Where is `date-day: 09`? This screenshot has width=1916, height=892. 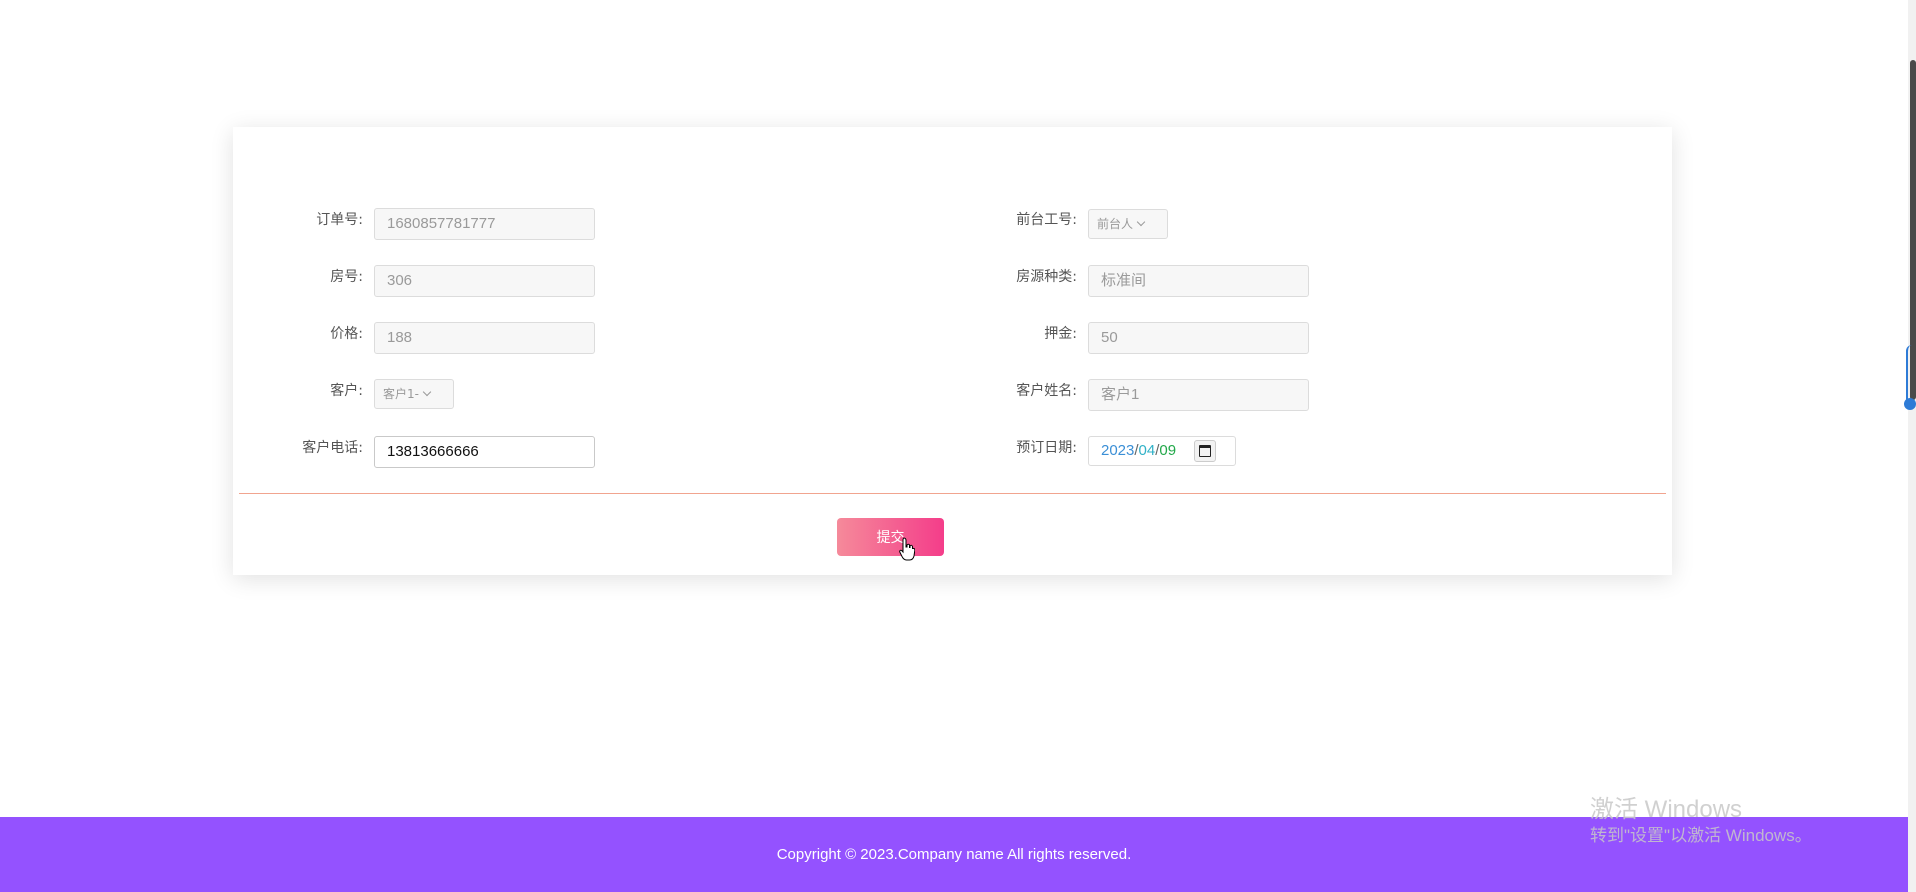 date-day: 09 is located at coordinates (1168, 450).